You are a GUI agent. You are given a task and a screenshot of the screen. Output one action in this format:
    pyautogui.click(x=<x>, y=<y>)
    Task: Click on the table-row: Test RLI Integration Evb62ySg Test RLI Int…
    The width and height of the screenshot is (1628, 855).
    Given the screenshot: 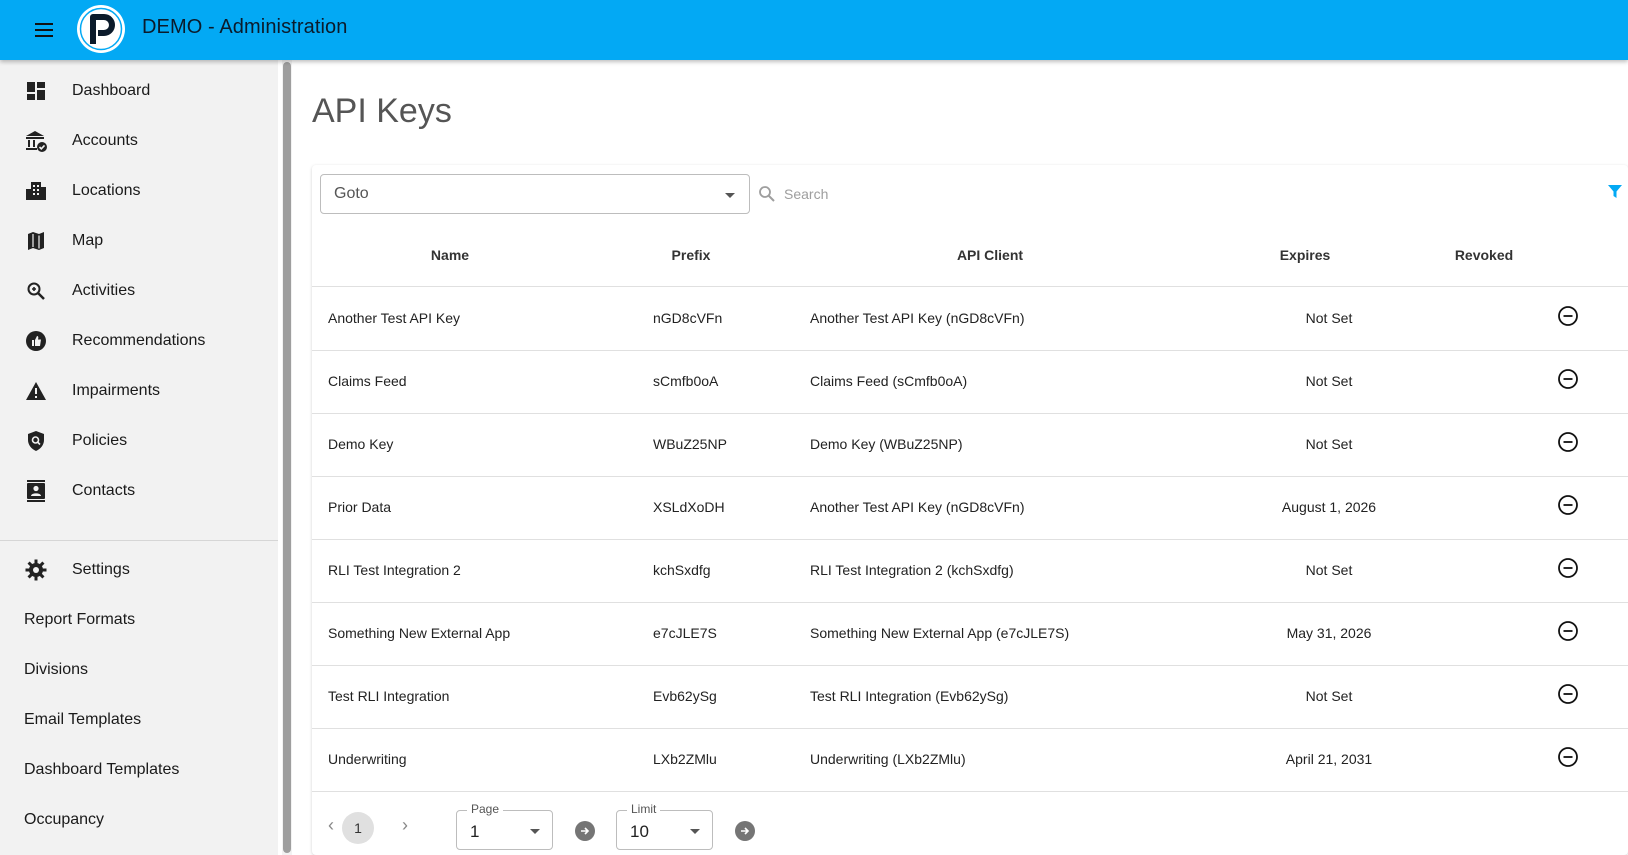 What is the action you would take?
    pyautogui.click(x=970, y=697)
    